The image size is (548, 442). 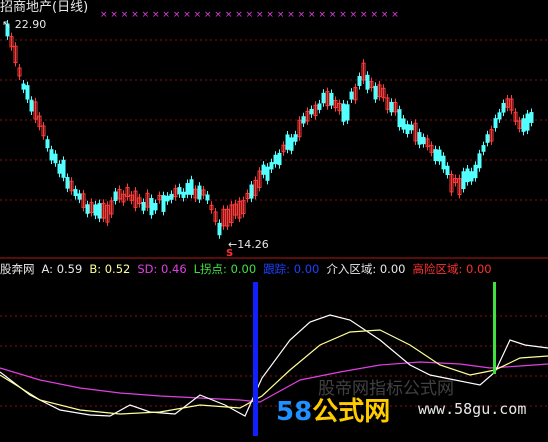 What do you see at coordinates (24, 24) in the screenshot?
I see `high-price-label: ↖ 22.90` at bounding box center [24, 24].